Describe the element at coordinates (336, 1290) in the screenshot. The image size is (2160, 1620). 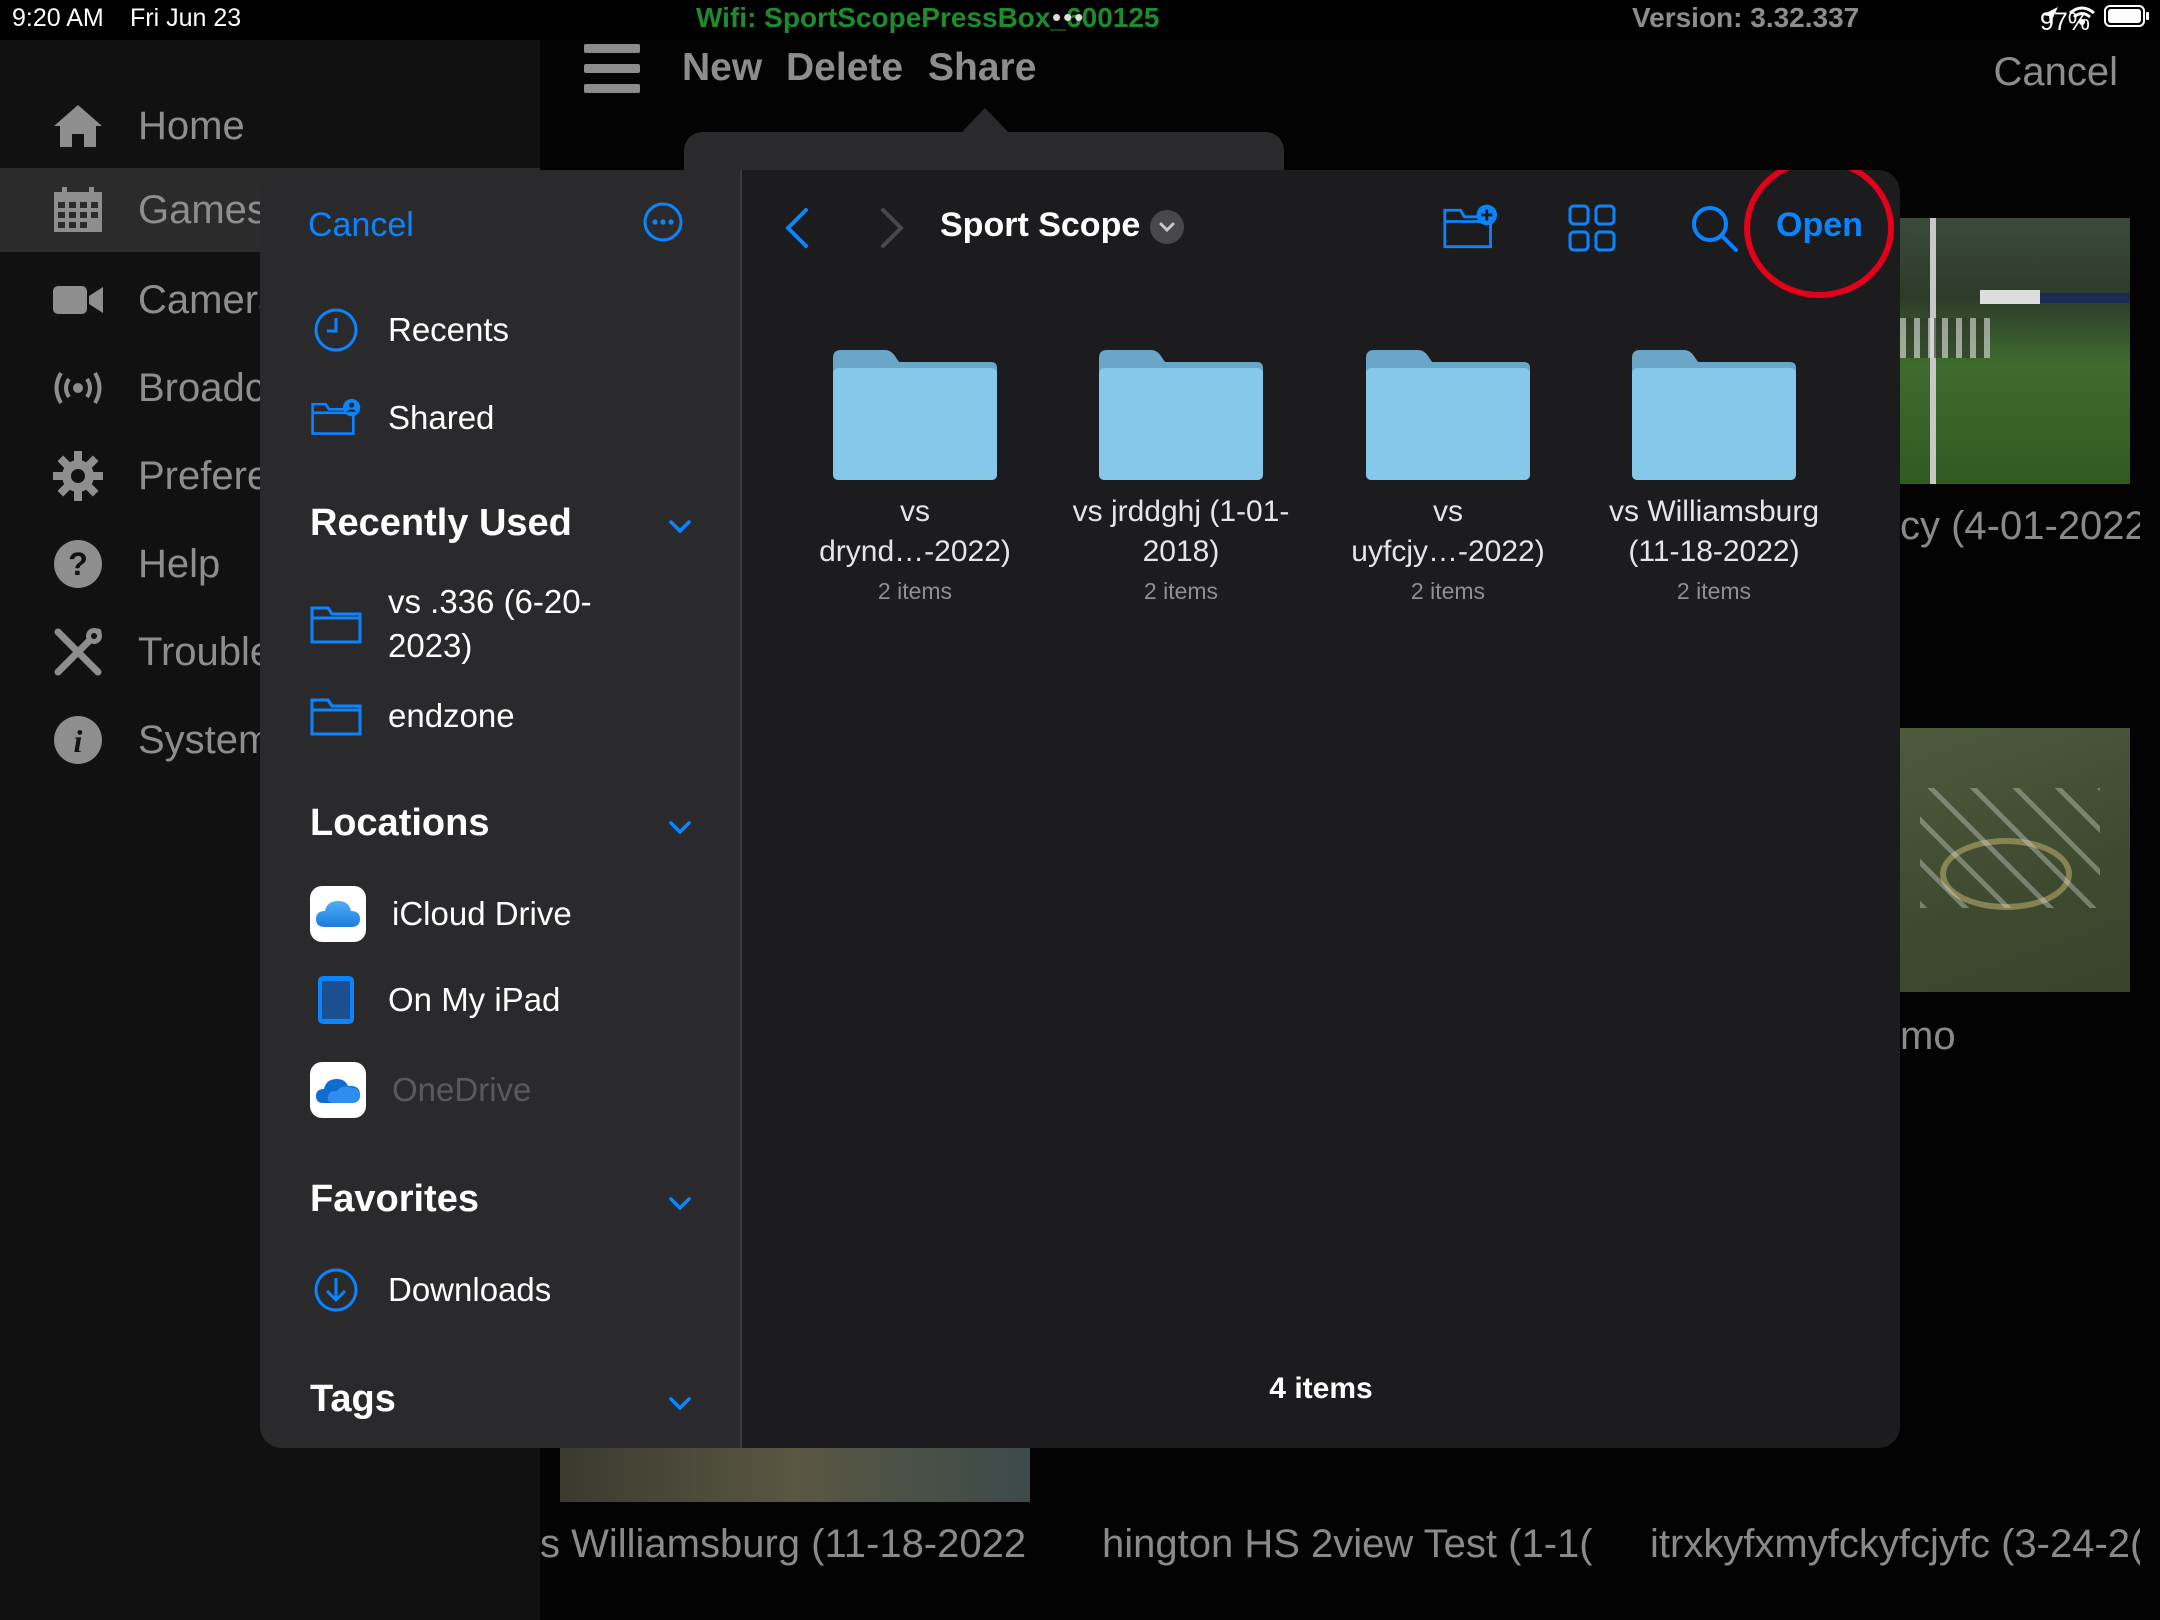
I see `download-icon` at that location.